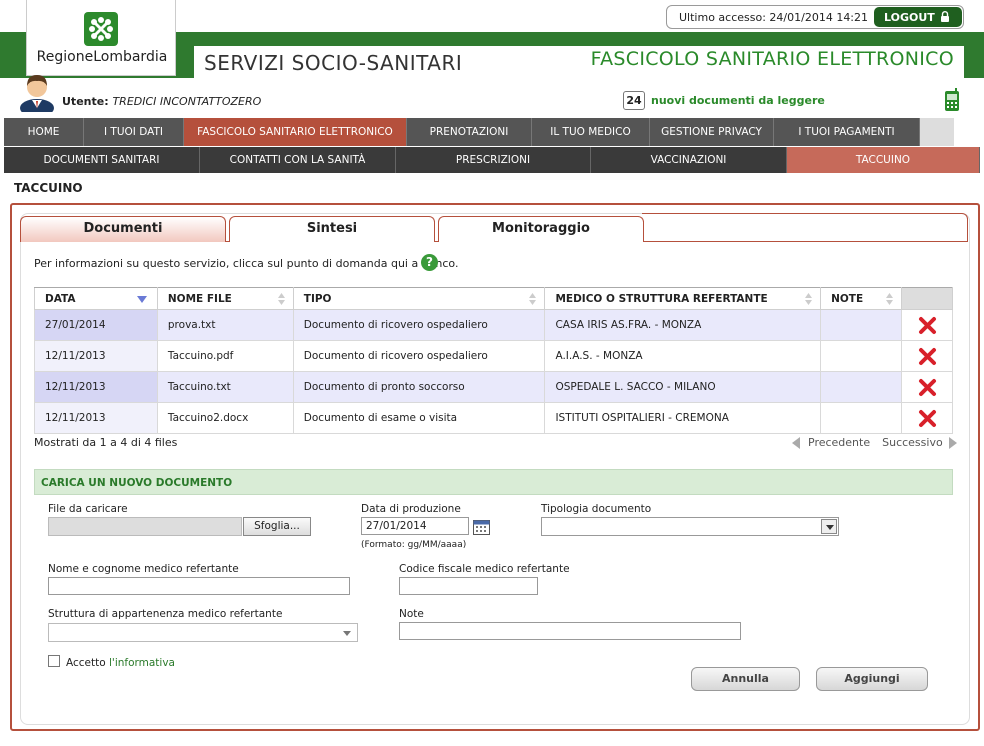 This screenshot has height=746, width=984. I want to click on mobile-phone-icon, so click(952, 100).